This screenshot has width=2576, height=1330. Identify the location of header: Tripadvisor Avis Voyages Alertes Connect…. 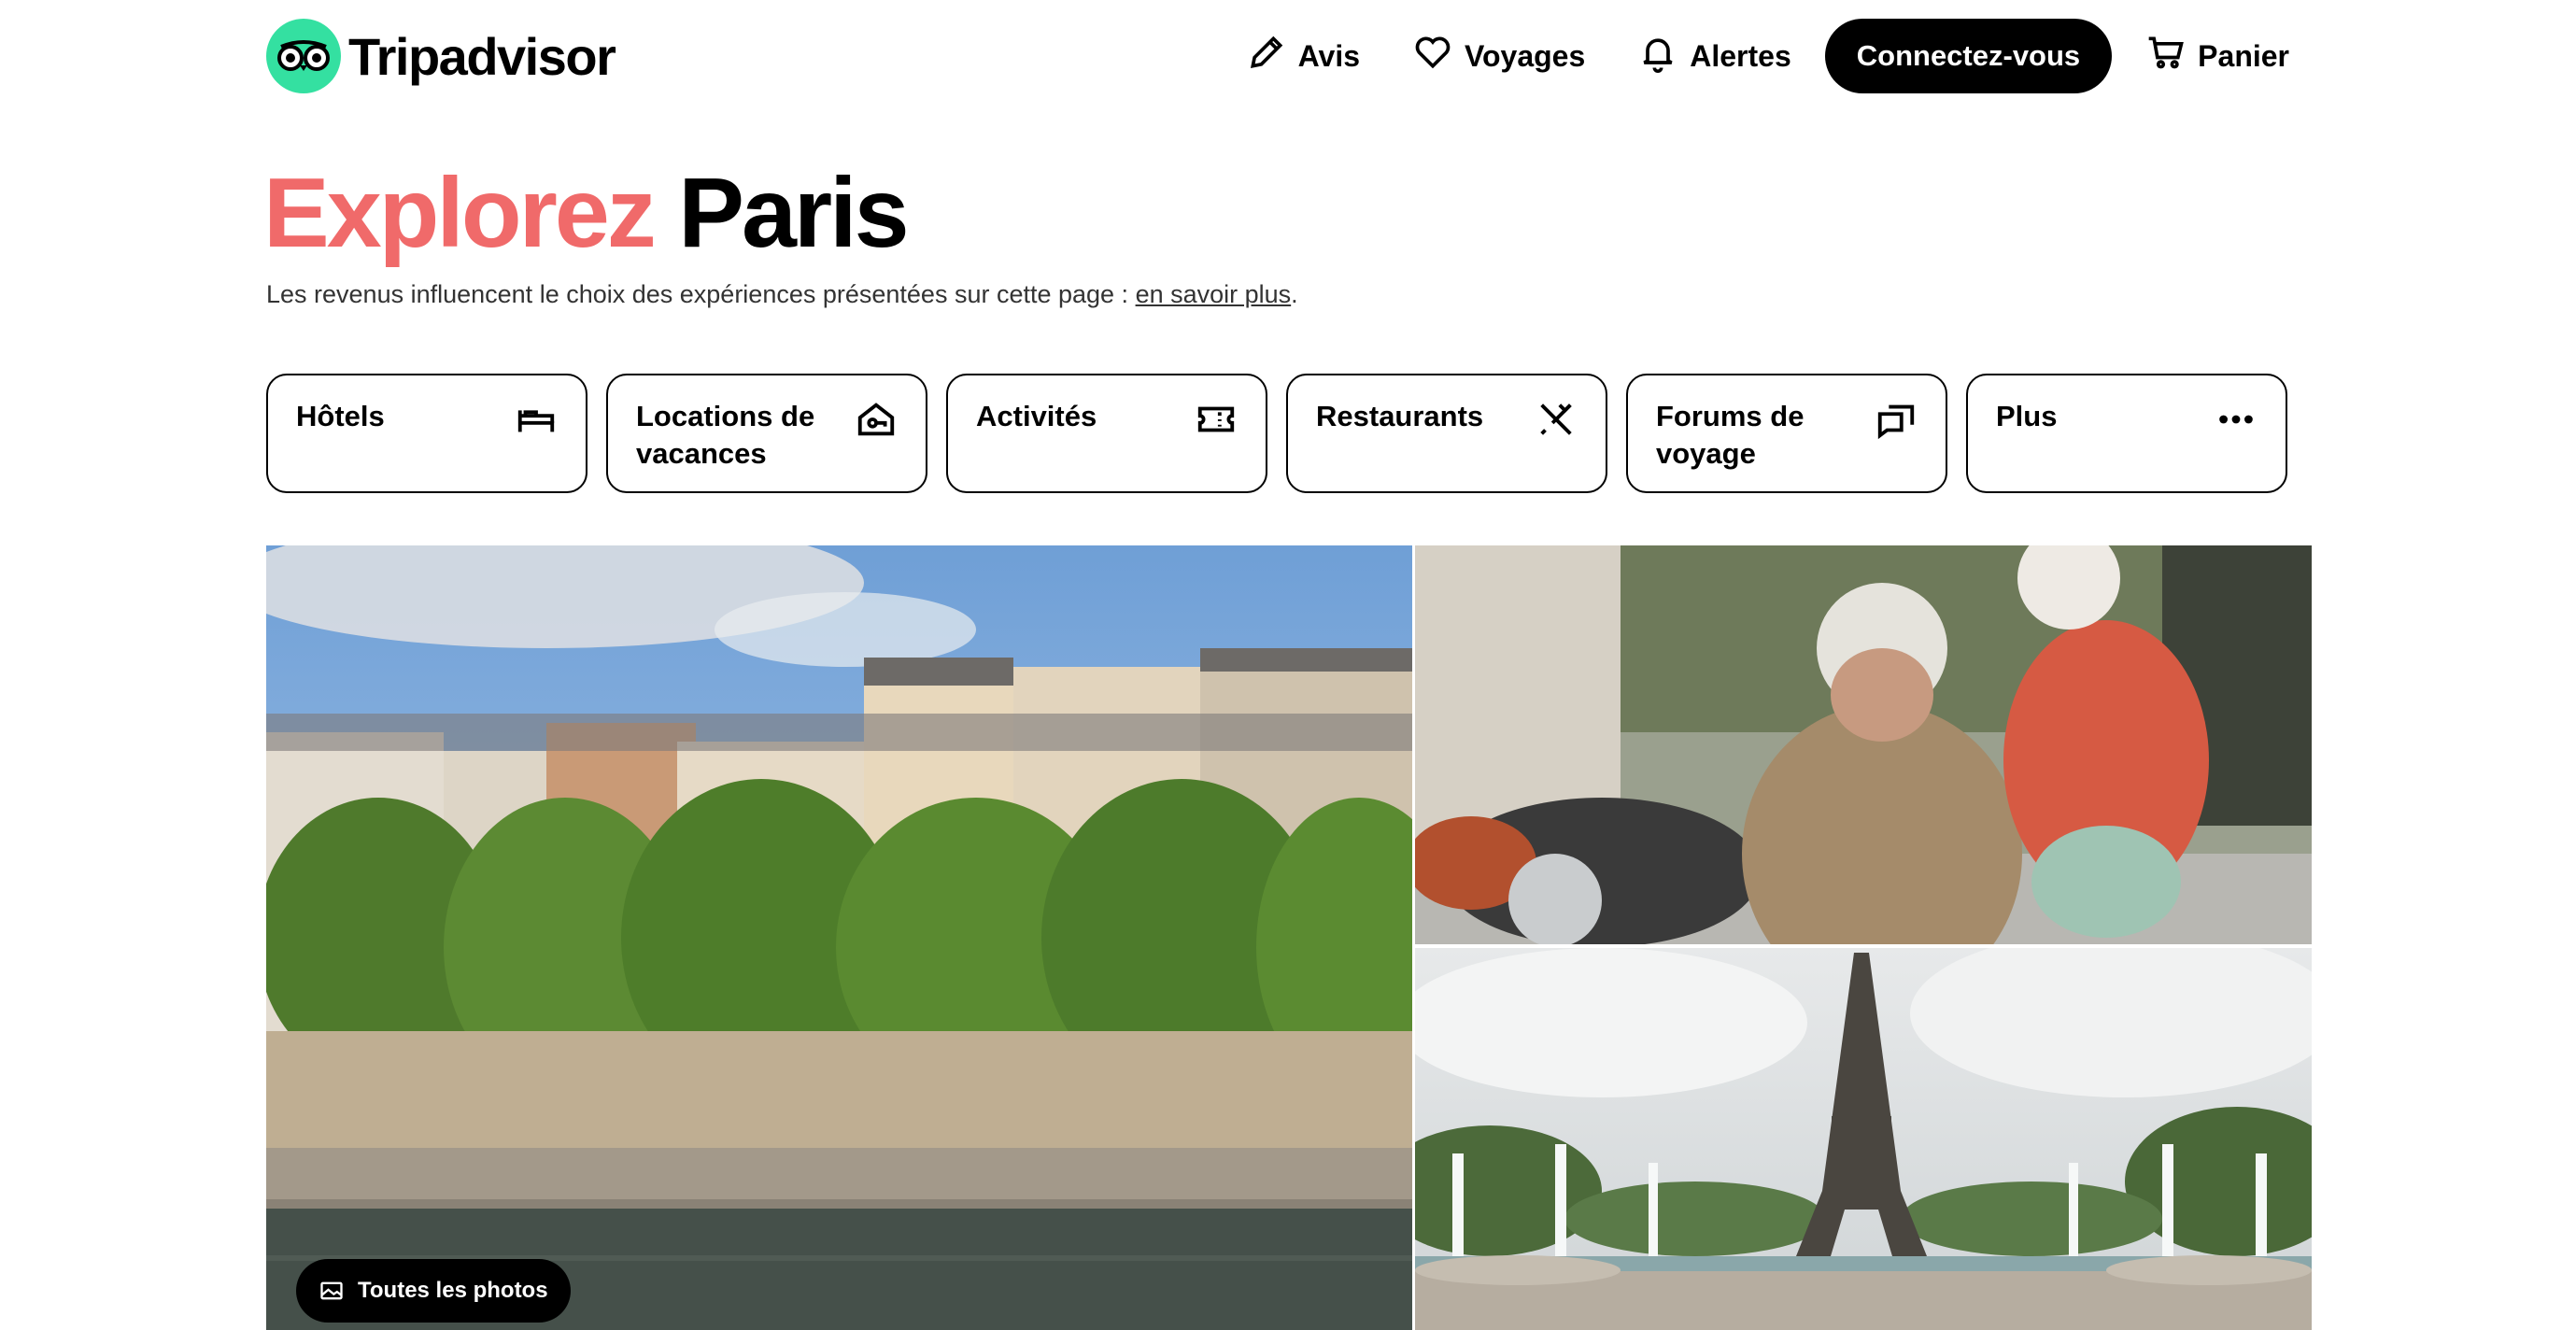
(1289, 56).